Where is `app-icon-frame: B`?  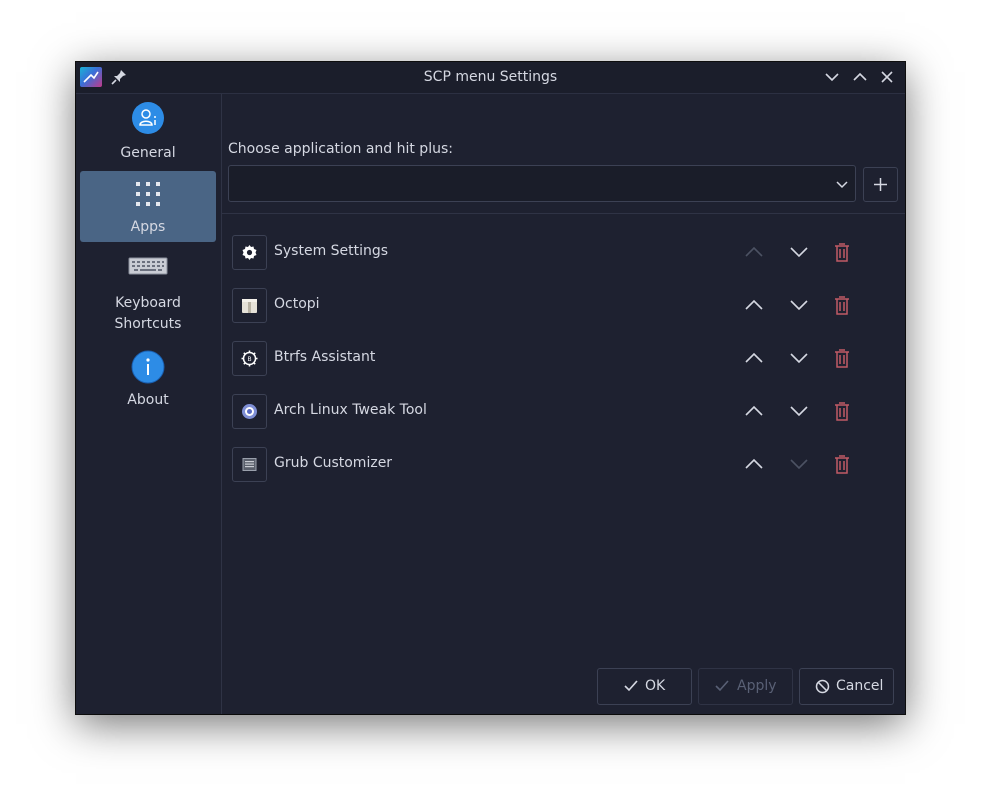
app-icon-frame: B is located at coordinates (249, 358).